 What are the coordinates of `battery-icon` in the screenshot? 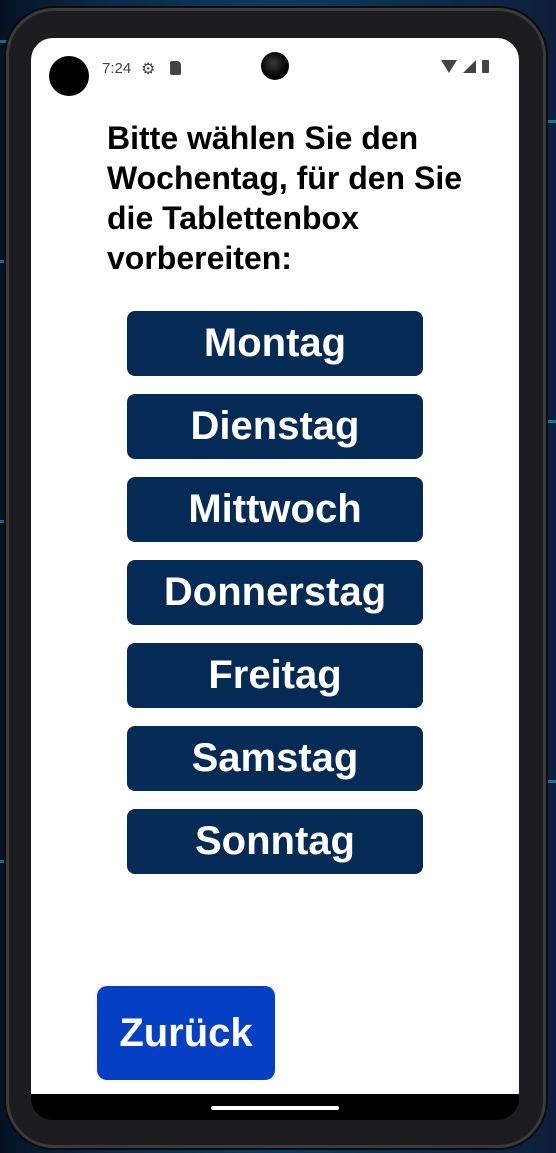 It's located at (485, 66).